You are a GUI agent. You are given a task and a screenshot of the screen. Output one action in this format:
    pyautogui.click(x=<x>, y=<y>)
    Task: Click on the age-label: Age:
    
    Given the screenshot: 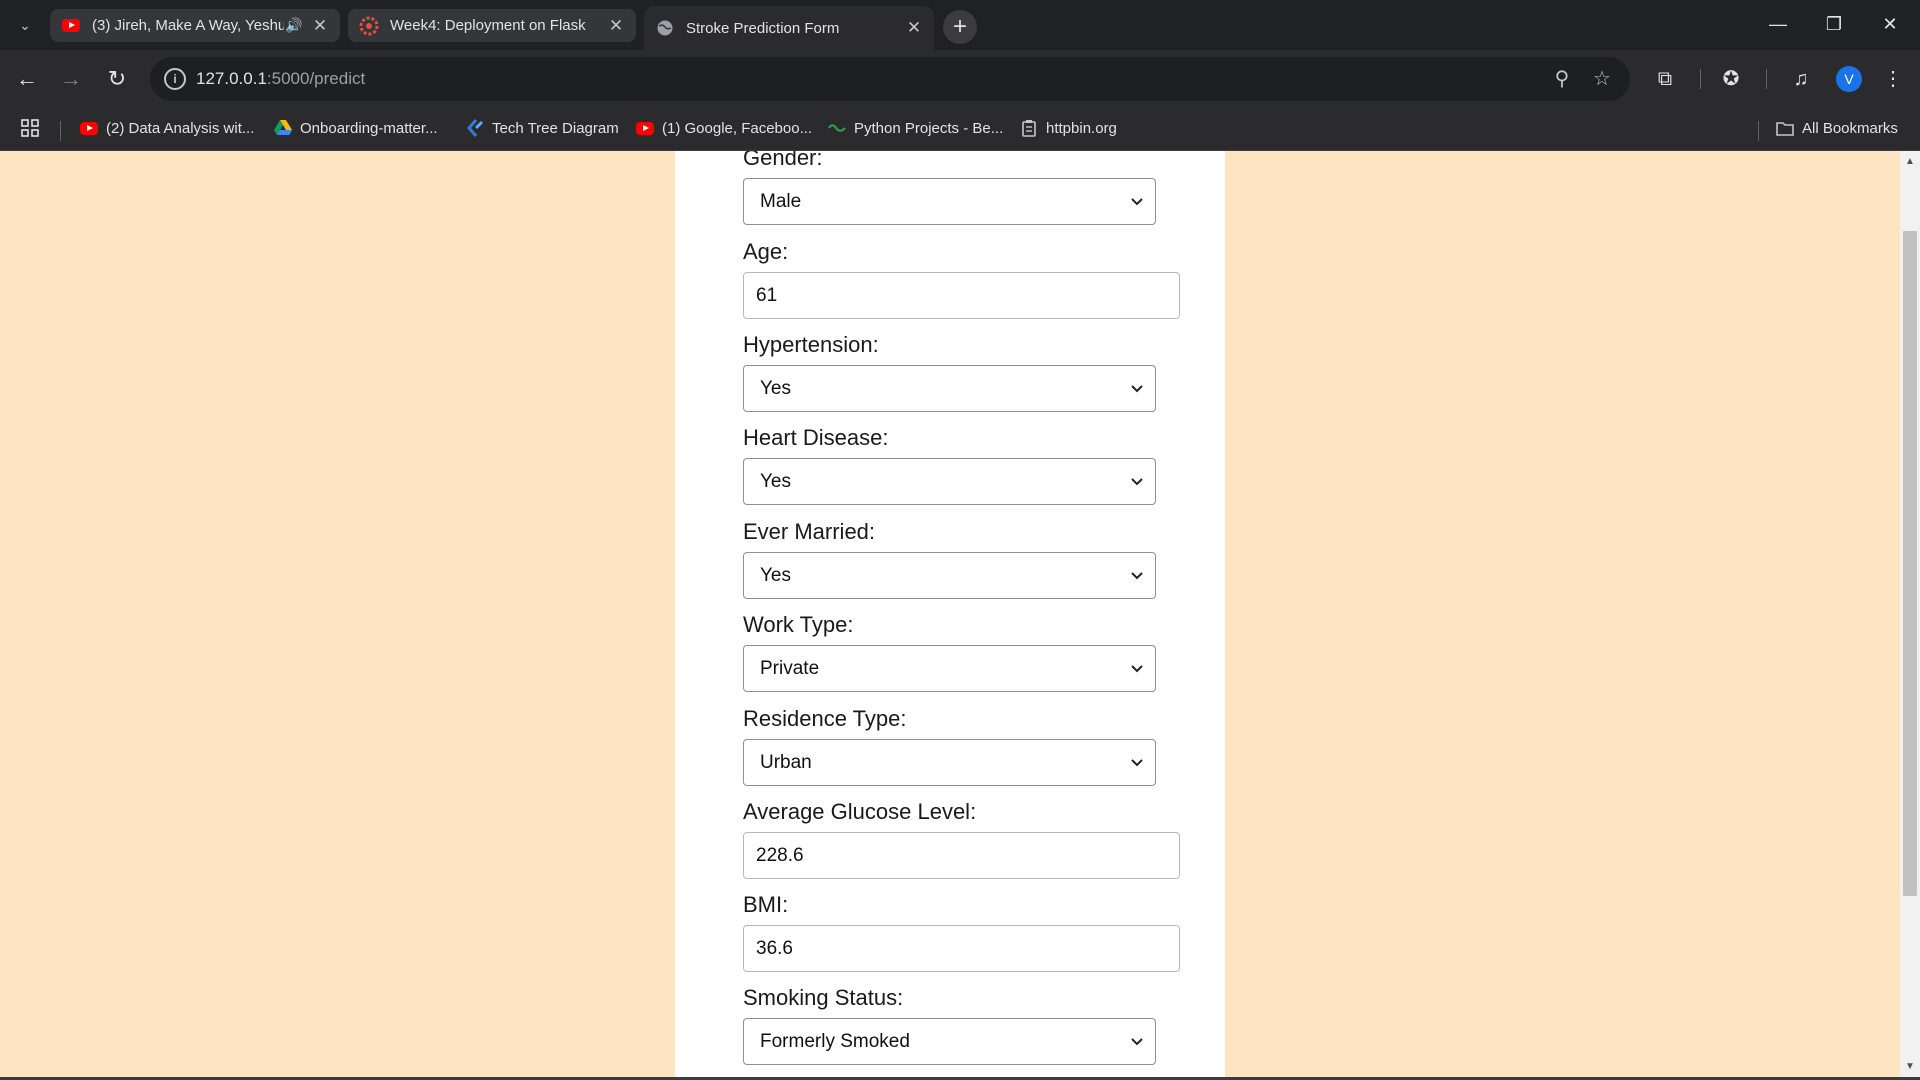 What is the action you would take?
    pyautogui.click(x=766, y=251)
    